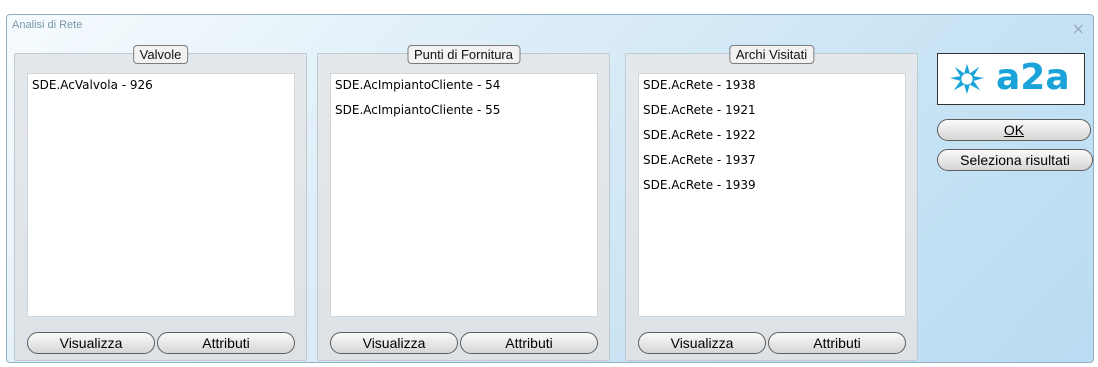 The height and width of the screenshot is (367, 1098). What do you see at coordinates (1015, 160) in the screenshot?
I see `seleziona-risultati-button: Seleziona risultati` at bounding box center [1015, 160].